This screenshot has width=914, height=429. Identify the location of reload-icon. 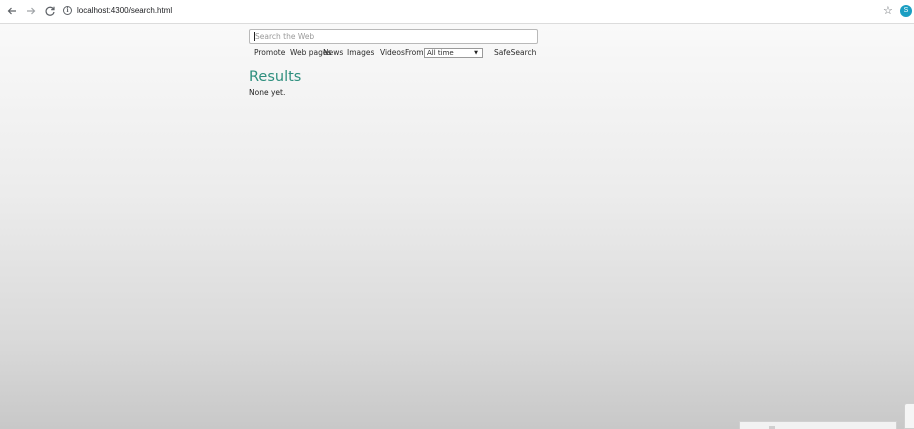
(50, 11).